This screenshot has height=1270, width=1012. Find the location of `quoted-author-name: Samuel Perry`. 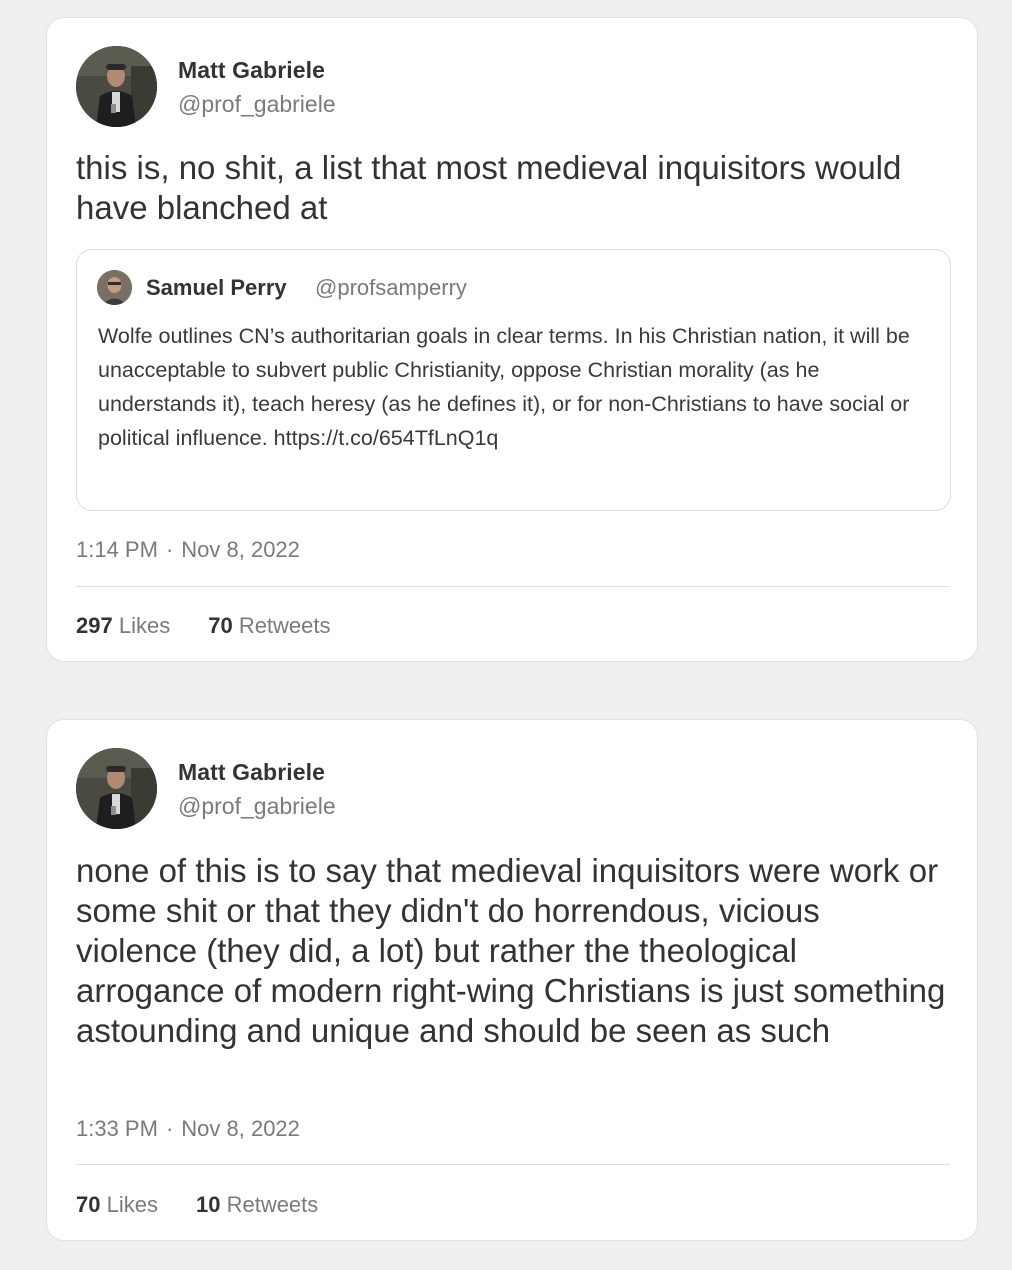

quoted-author-name: Samuel Perry is located at coordinates (216, 288).